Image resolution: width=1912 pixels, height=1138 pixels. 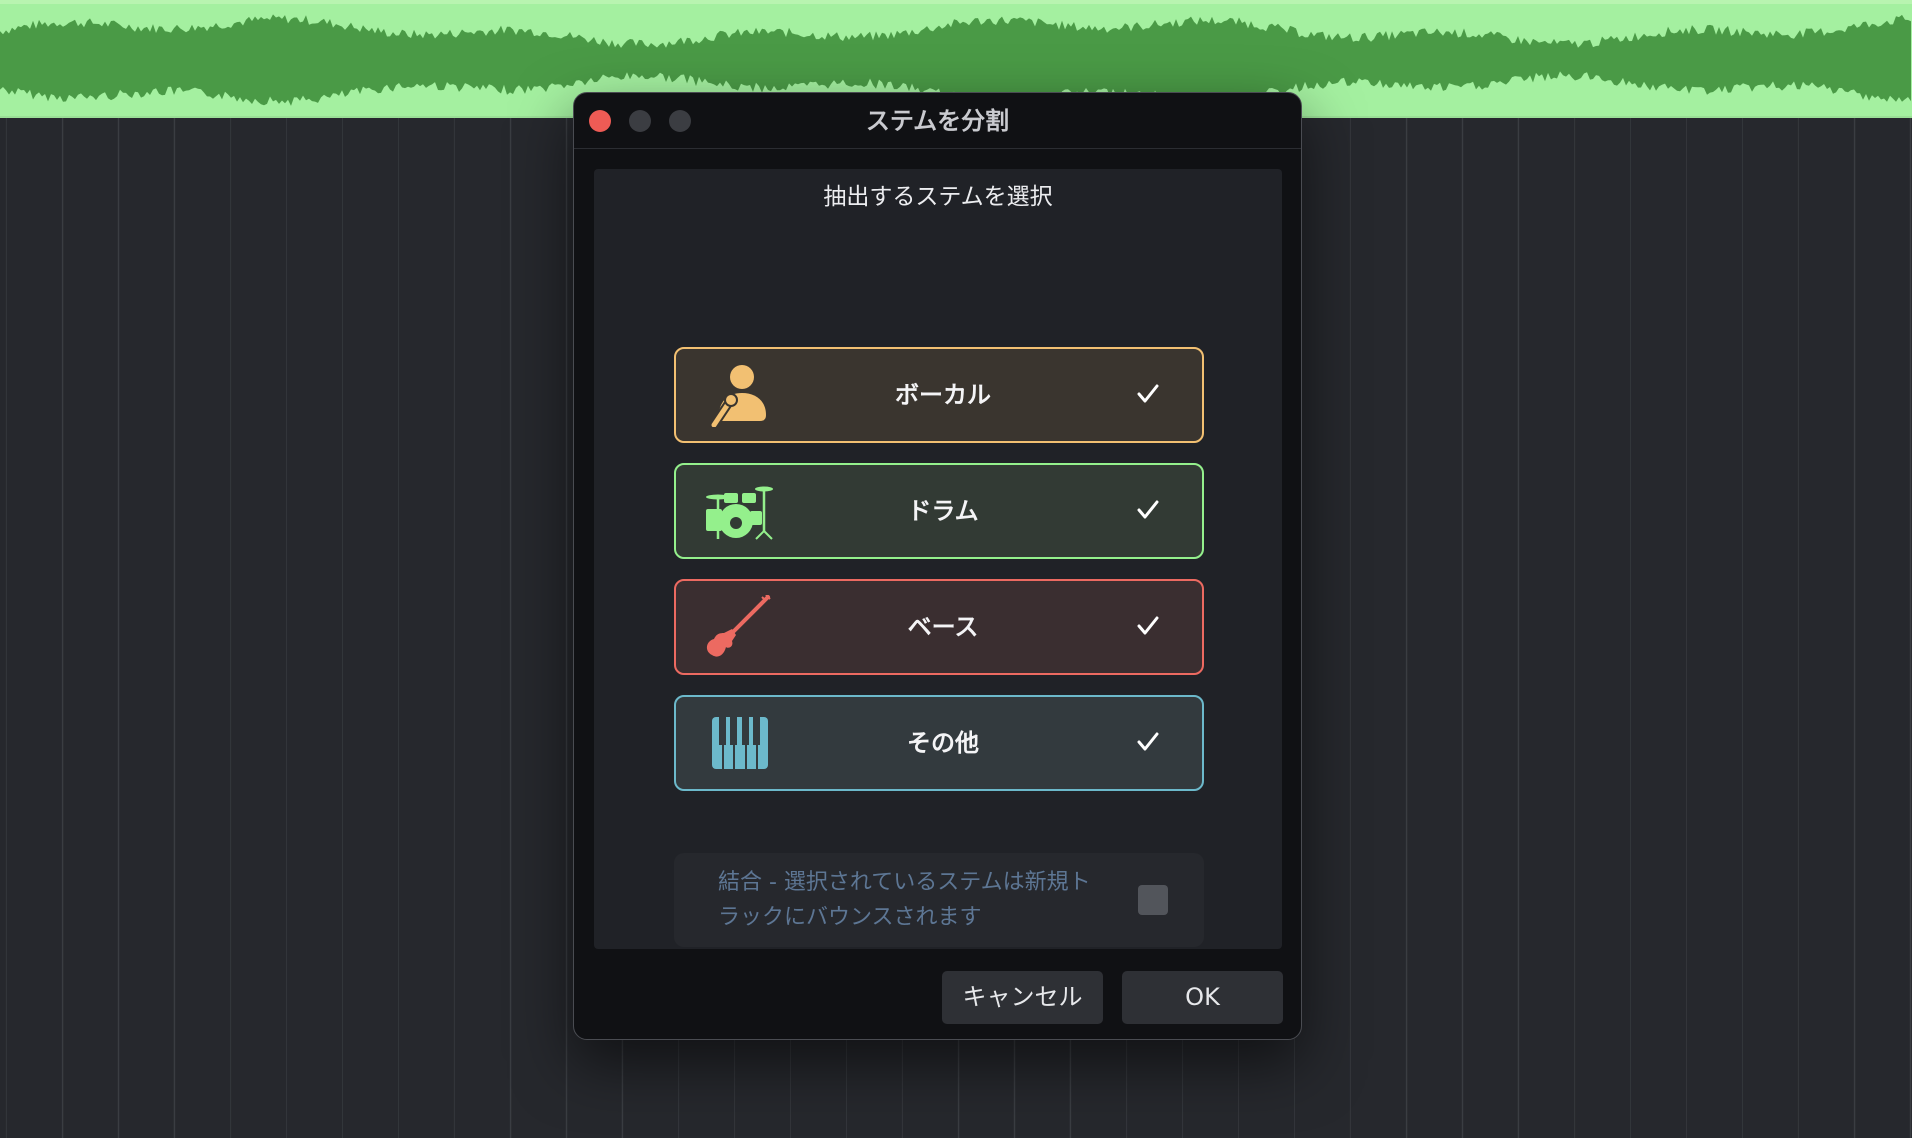 I want to click on stem-label-vocals: ボーカル, so click(x=943, y=395).